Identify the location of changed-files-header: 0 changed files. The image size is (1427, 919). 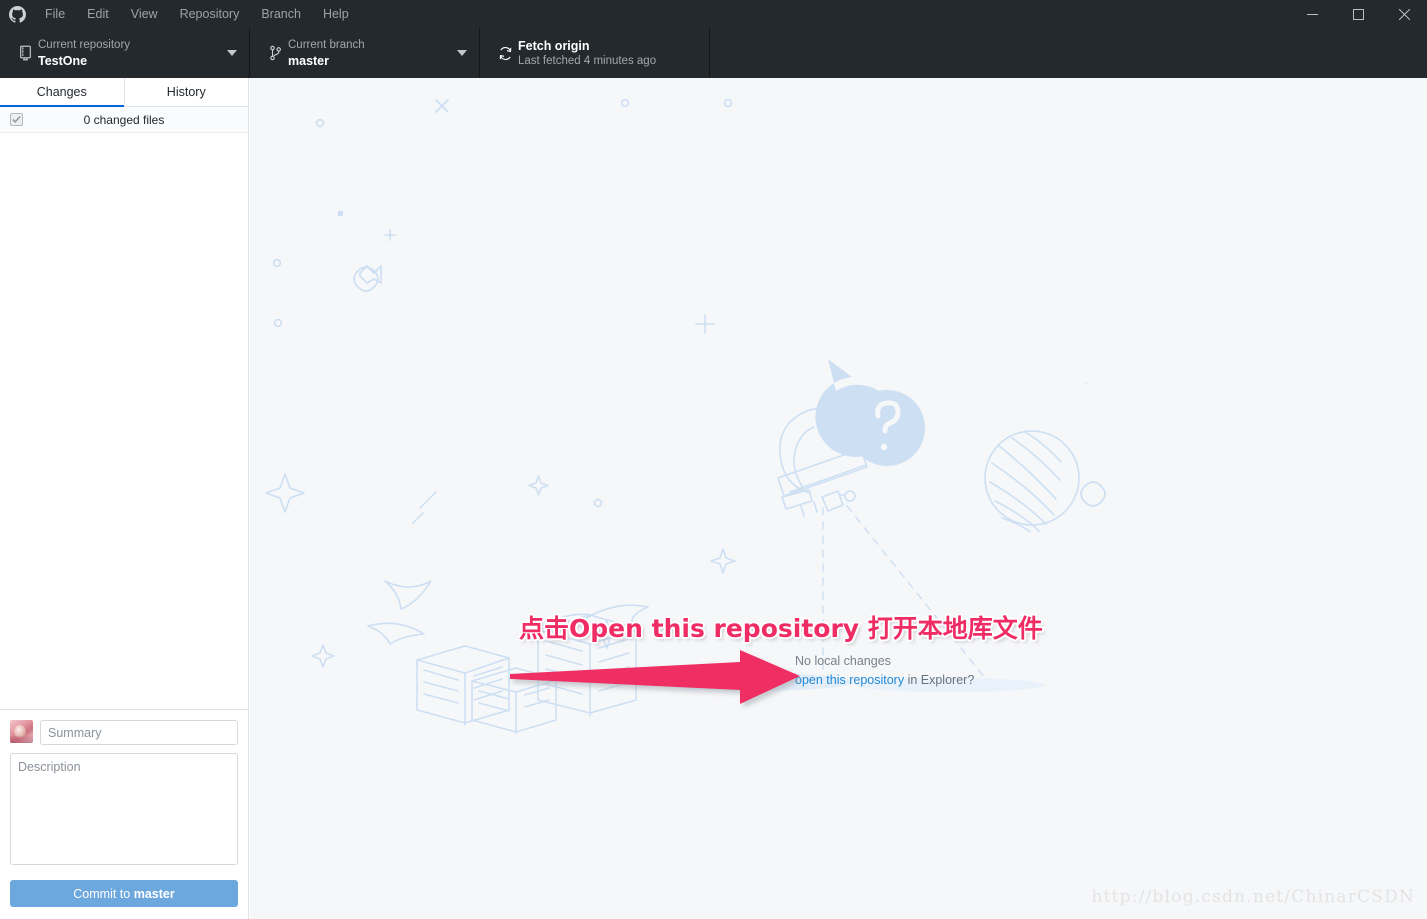
(124, 120).